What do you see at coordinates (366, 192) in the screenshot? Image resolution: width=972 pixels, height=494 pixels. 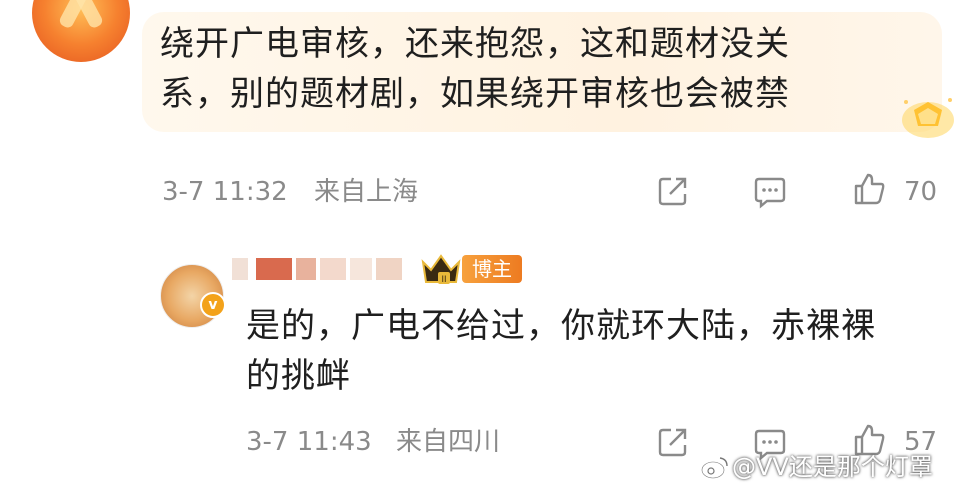 I see `comment-location: 来自上海` at bounding box center [366, 192].